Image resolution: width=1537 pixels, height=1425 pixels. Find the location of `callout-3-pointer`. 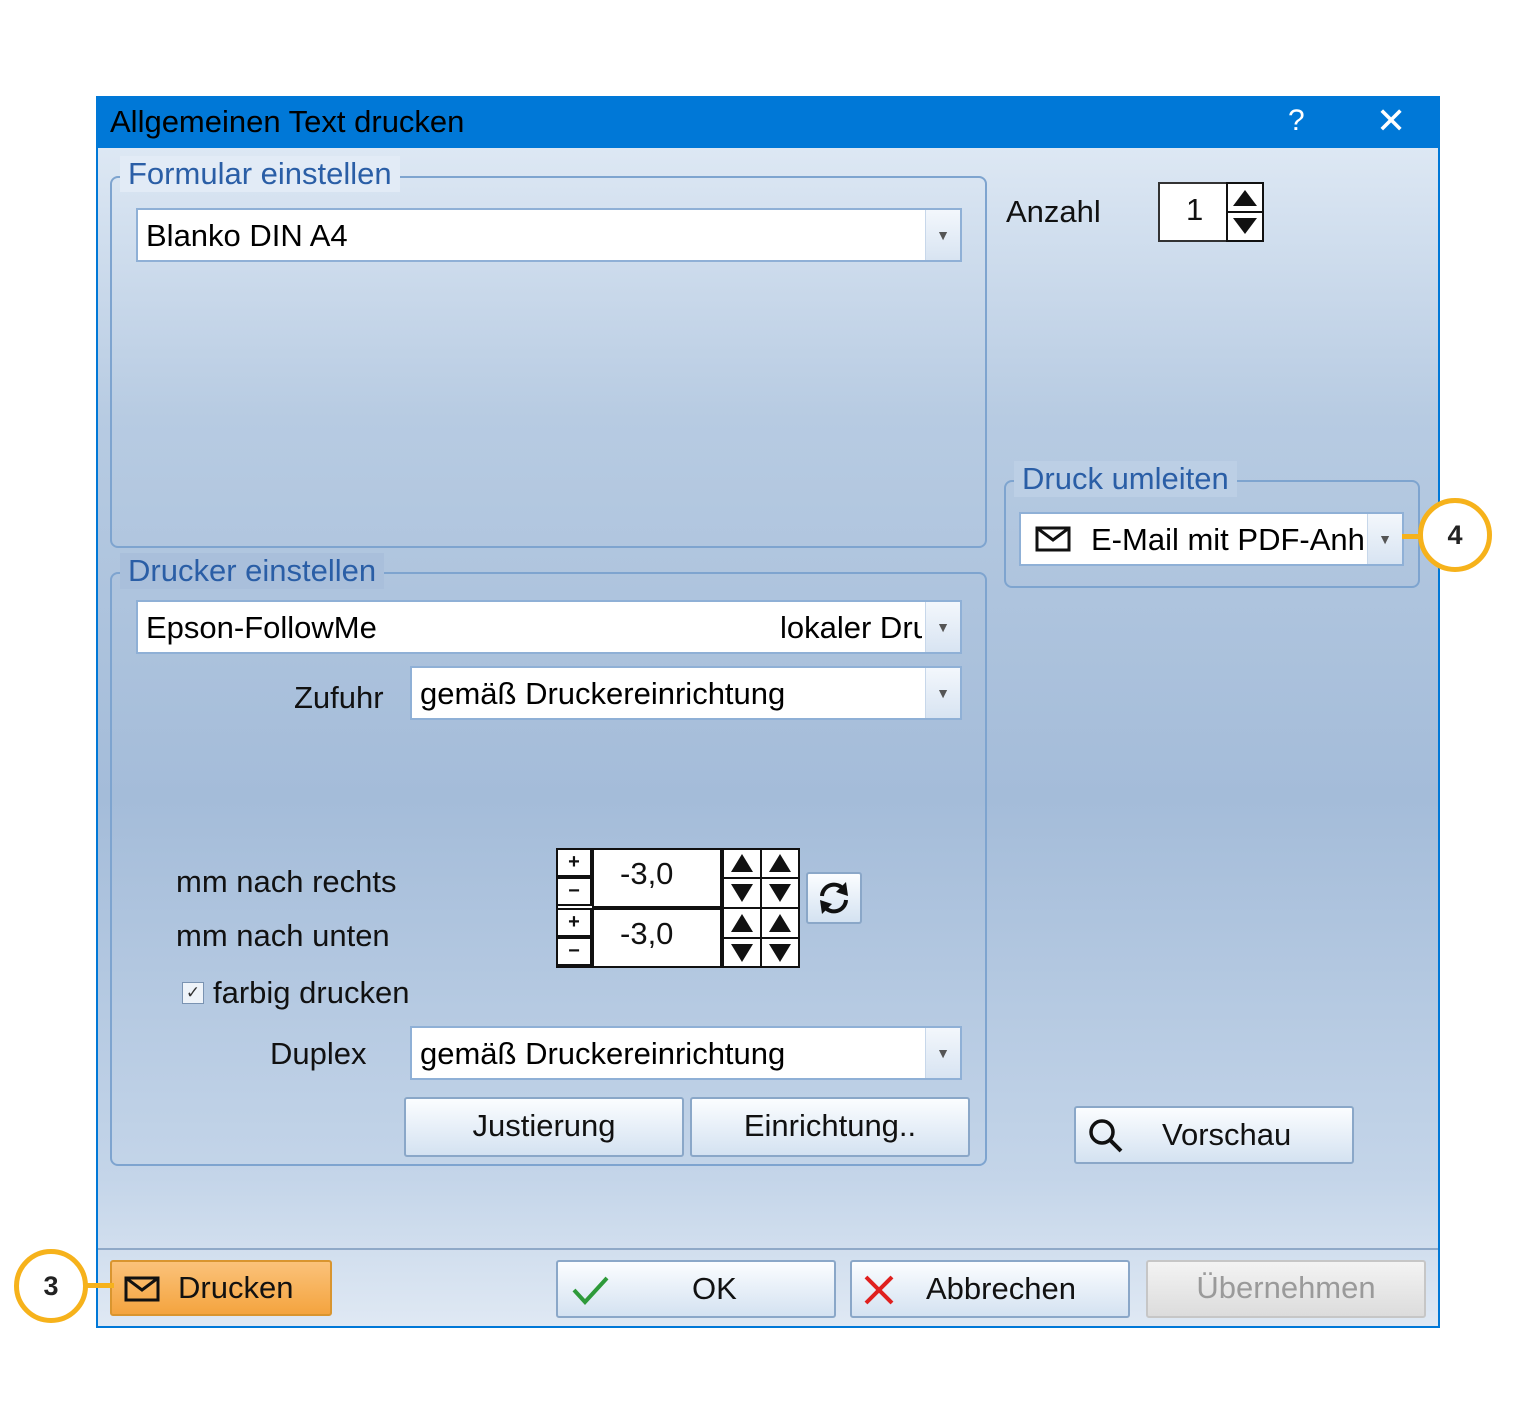

callout-3-pointer is located at coordinates (99, 1285).